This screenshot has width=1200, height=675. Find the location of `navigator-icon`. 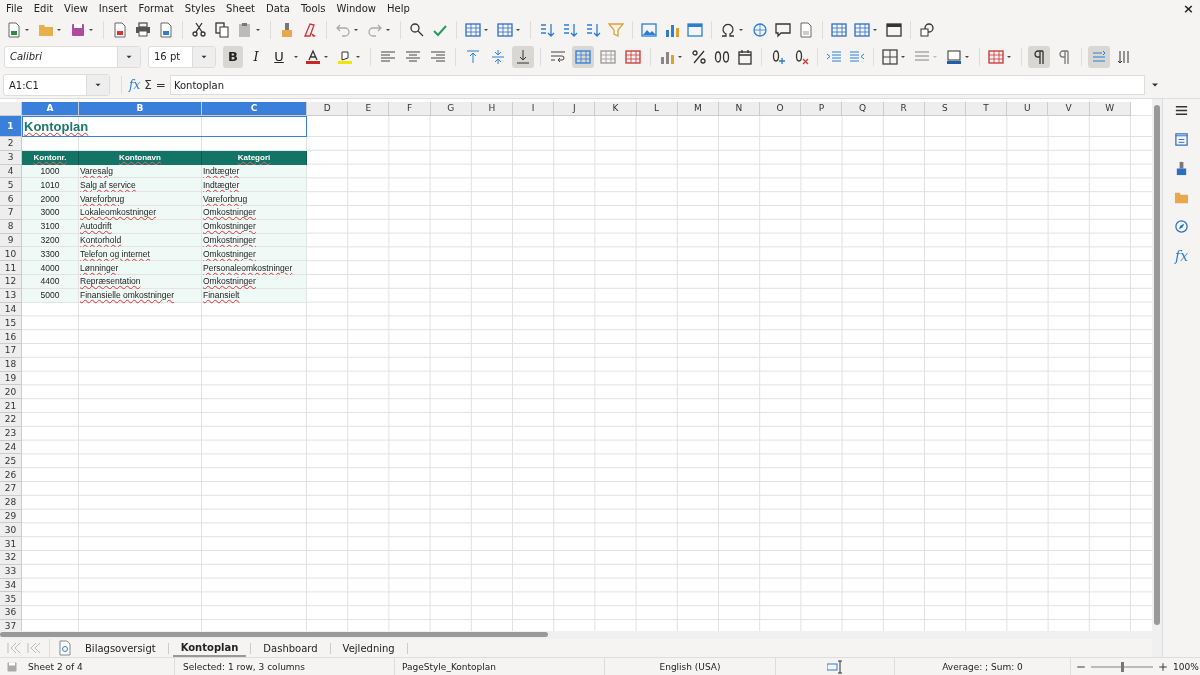

navigator-icon is located at coordinates (1181, 226).